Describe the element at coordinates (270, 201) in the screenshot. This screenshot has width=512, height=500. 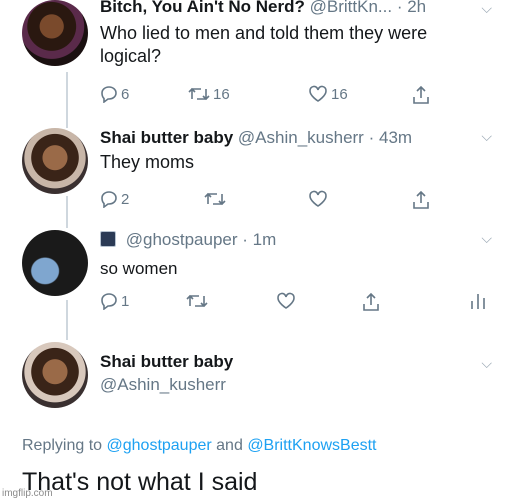
I see `tweet-actions: 2` at that location.